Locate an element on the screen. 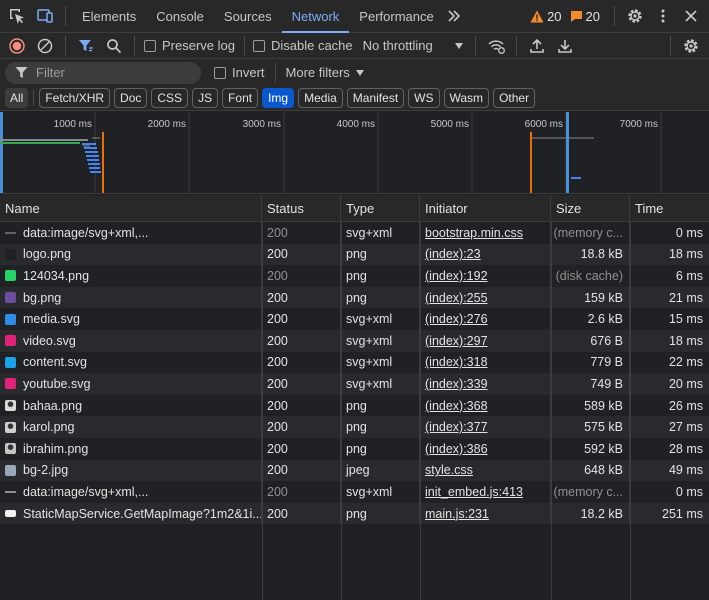 This screenshot has height=600, width=709. cell-name: logo.png is located at coordinates (131, 254).